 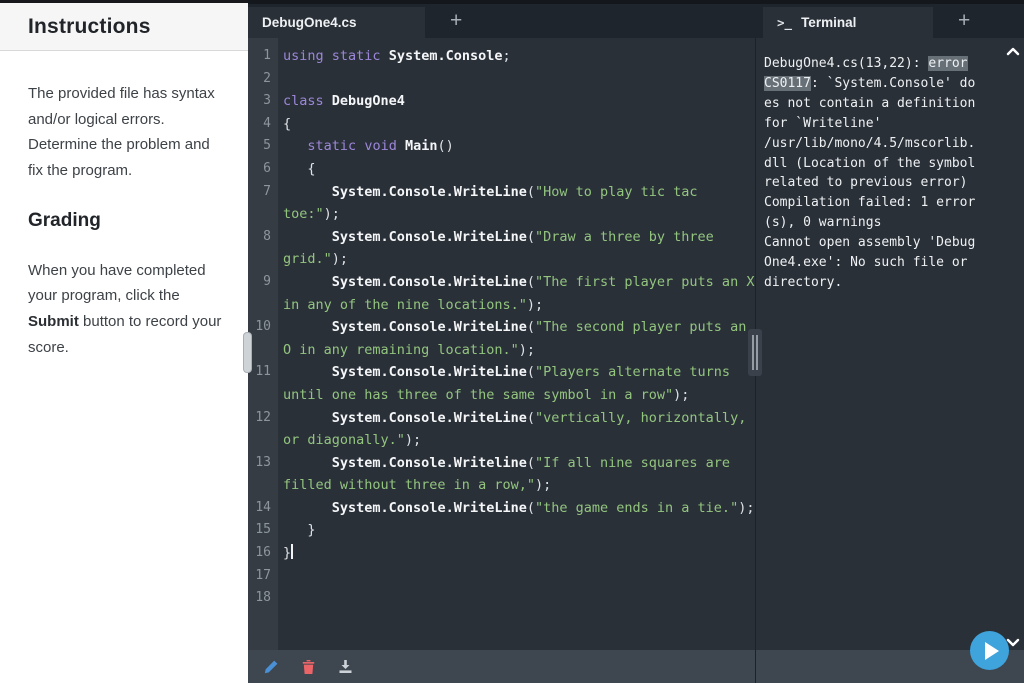 I want to click on code-line: 15 }, so click(x=501, y=530).